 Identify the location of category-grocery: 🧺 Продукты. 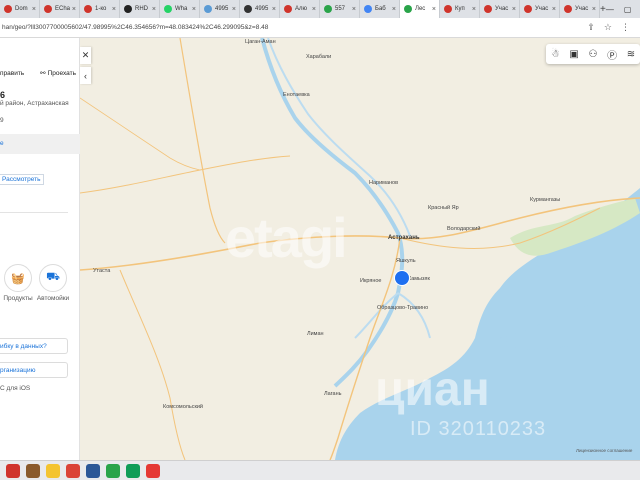
(18, 283).